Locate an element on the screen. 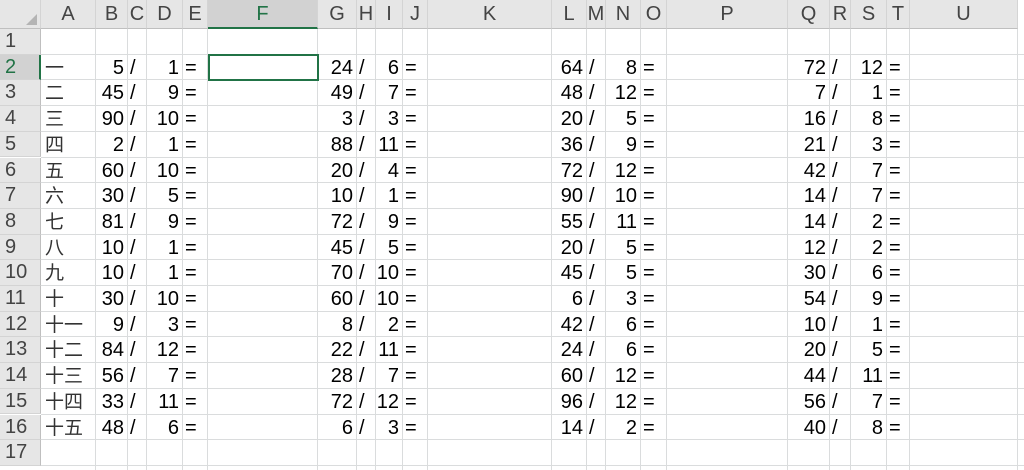 This screenshot has width=1024, height=470. column-header-m: M is located at coordinates (596, 14).